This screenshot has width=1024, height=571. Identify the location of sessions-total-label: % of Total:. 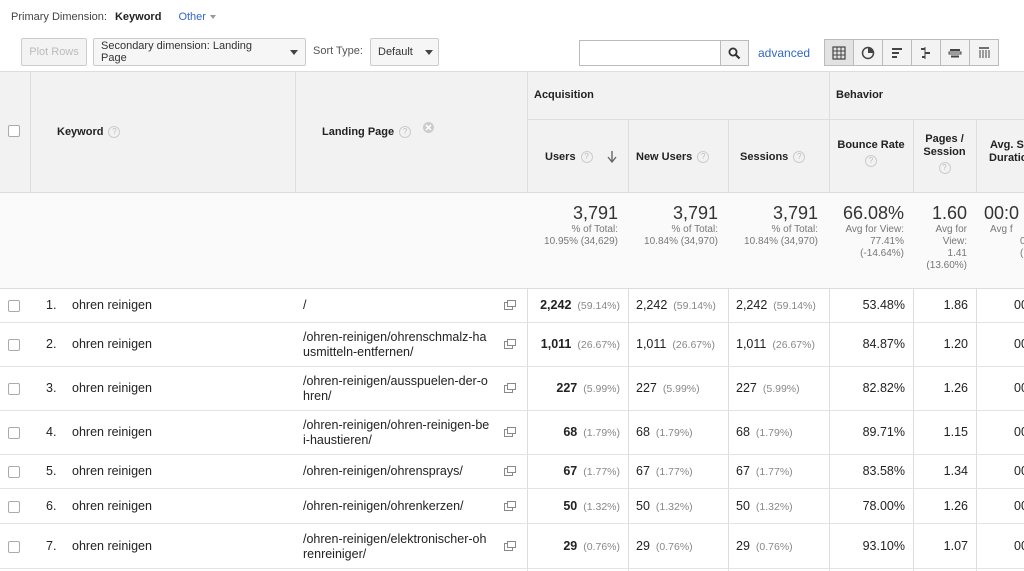
(794, 229).